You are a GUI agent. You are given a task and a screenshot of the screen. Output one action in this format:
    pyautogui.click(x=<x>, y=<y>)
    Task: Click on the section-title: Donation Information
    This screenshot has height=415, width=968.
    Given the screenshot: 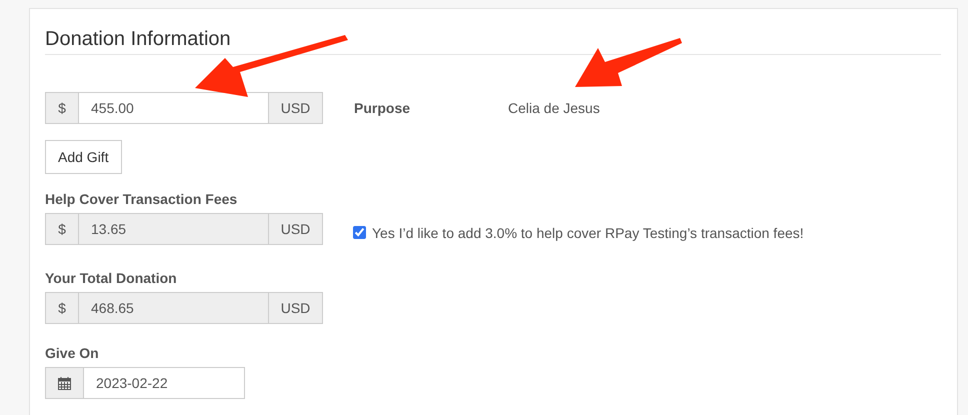 What is the action you would take?
    pyautogui.click(x=138, y=39)
    